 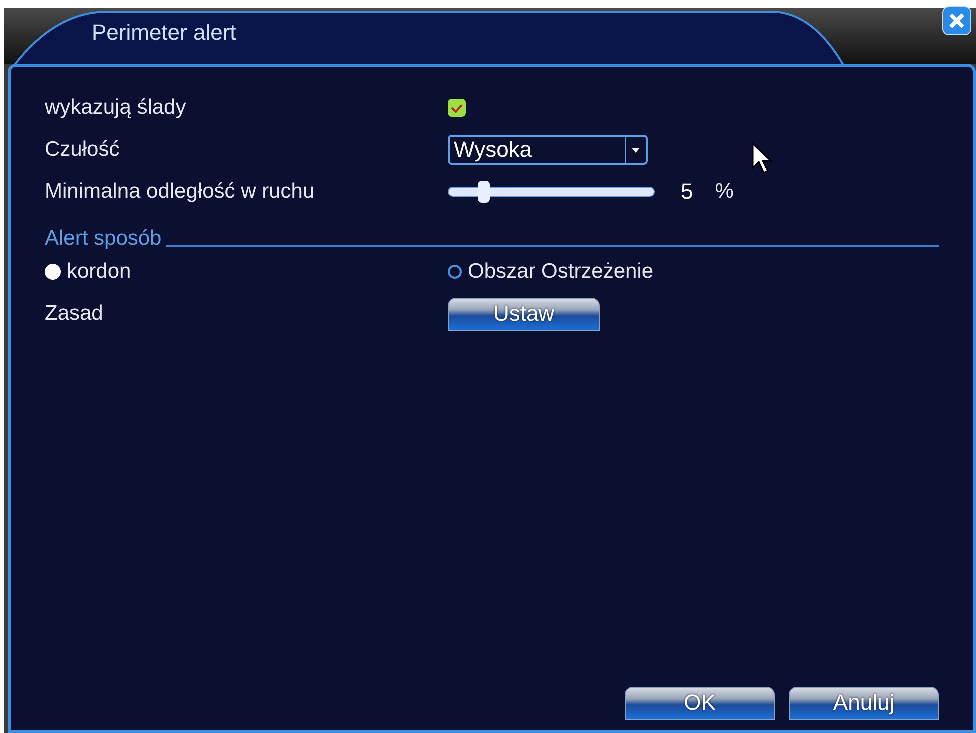 What do you see at coordinates (99, 272) in the screenshot?
I see `radio-label: kordon` at bounding box center [99, 272].